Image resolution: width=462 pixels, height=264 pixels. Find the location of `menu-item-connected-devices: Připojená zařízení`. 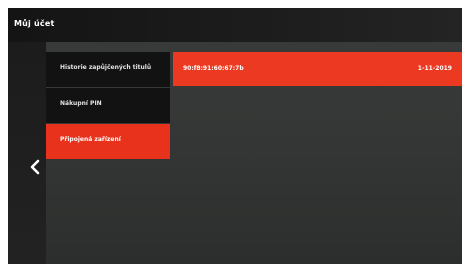

menu-item-connected-devices: Připojená zařízení is located at coordinates (108, 141).